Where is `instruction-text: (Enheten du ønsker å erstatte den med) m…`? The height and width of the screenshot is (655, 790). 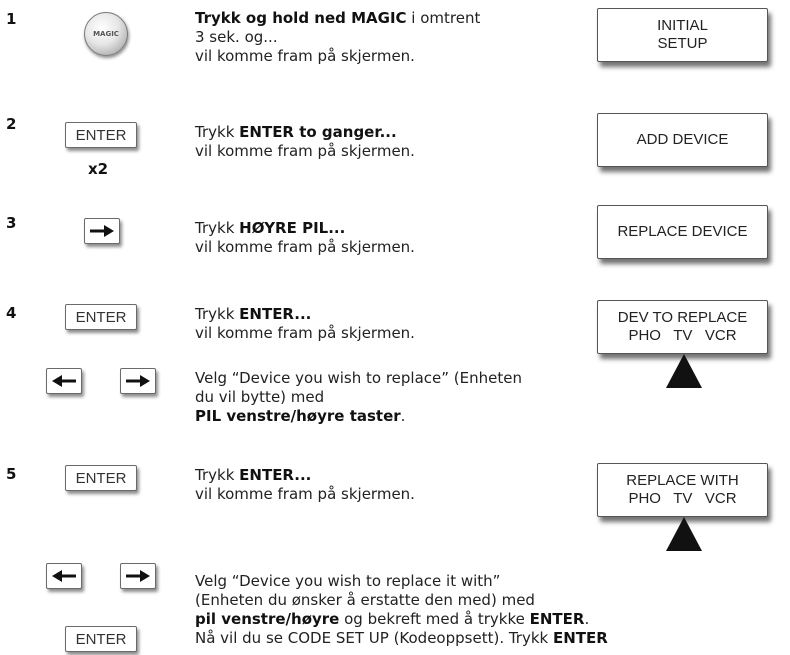
instruction-text: (Enheten du ønsker å erstatte den med) m… is located at coordinates (365, 600).